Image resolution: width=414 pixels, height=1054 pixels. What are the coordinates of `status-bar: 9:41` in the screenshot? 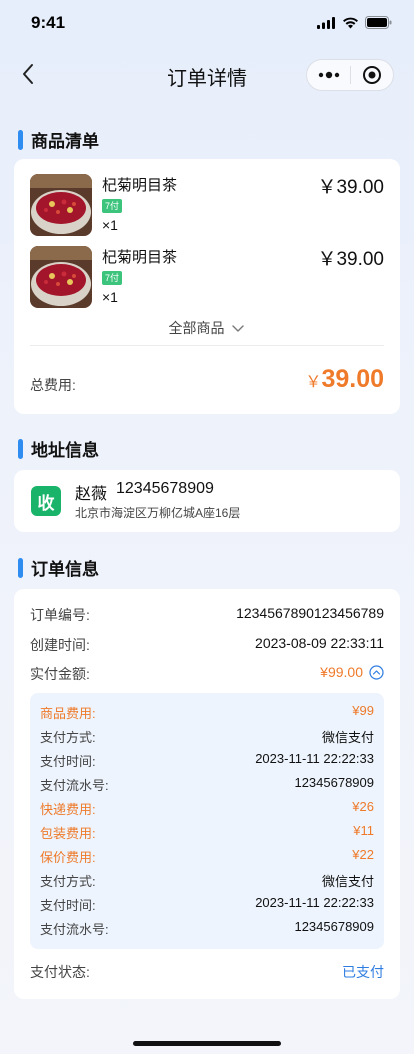 It's located at (207, 23).